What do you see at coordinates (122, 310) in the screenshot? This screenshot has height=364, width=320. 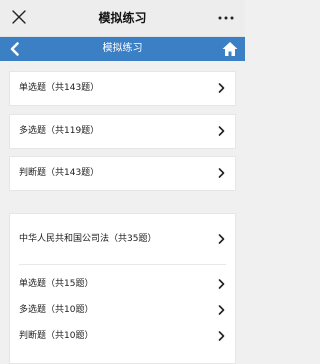 I see `law-item-multiple-choice: 多选题（共10题）` at bounding box center [122, 310].